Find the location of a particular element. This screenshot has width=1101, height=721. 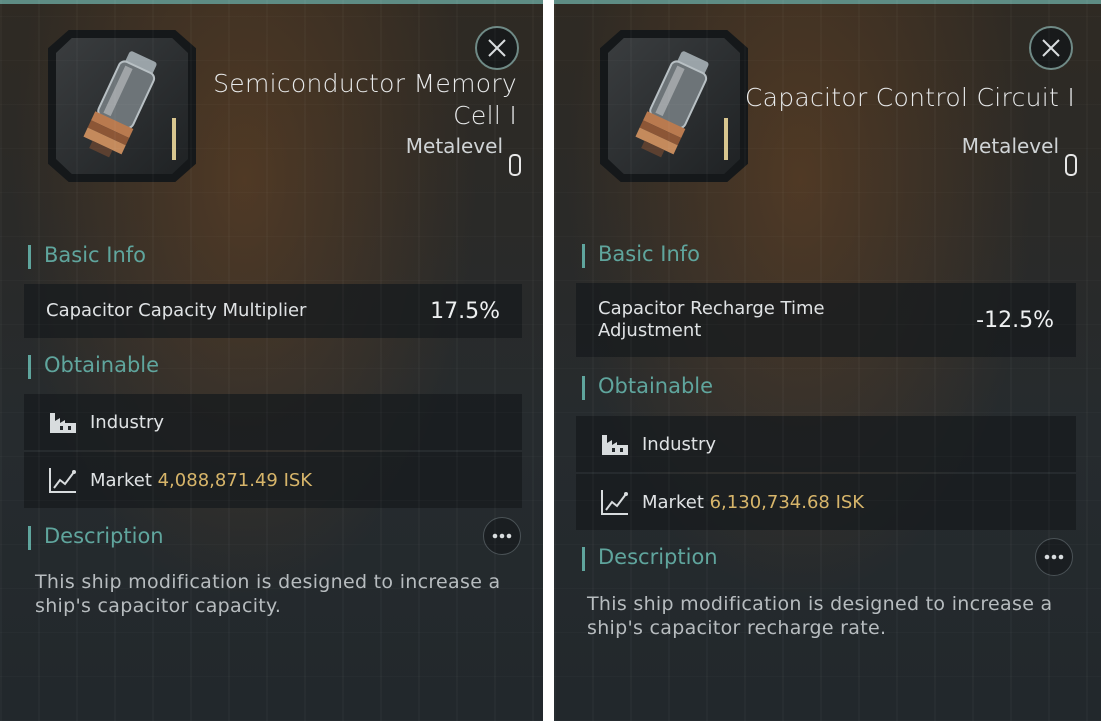

stat-label-line2: Adjustment is located at coordinates (650, 330).